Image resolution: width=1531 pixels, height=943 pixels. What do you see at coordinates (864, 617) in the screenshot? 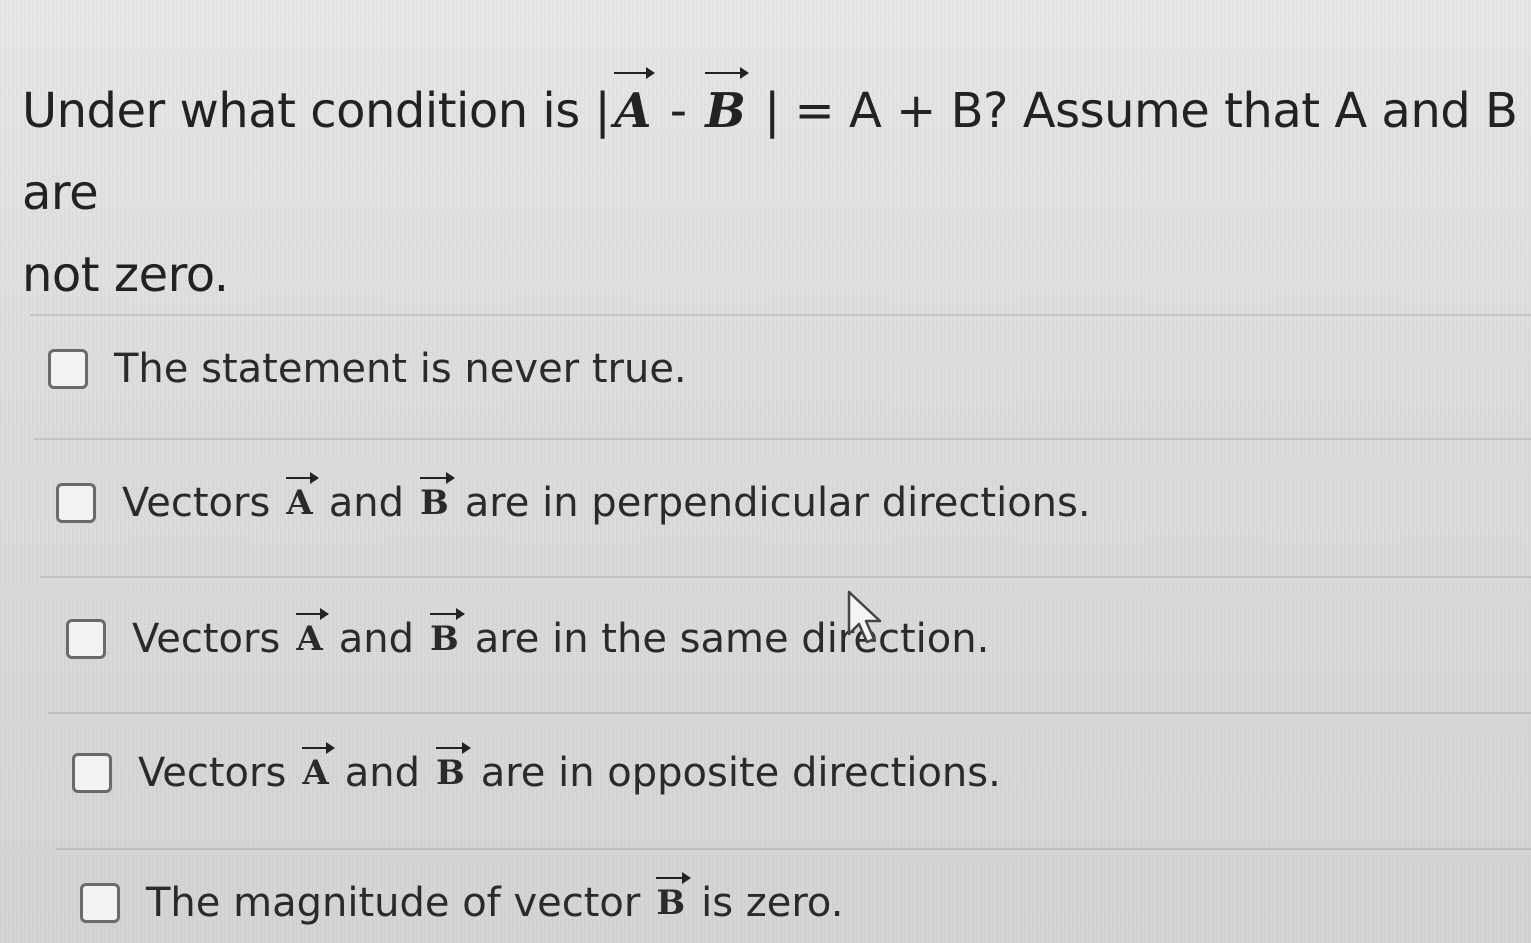
I see `mouse-pointer-icon` at bounding box center [864, 617].